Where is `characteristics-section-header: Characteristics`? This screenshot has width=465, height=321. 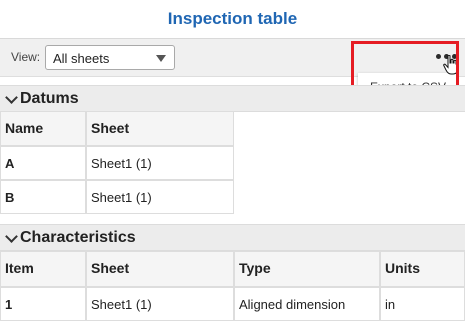 characteristics-section-header: Characteristics is located at coordinates (232, 237).